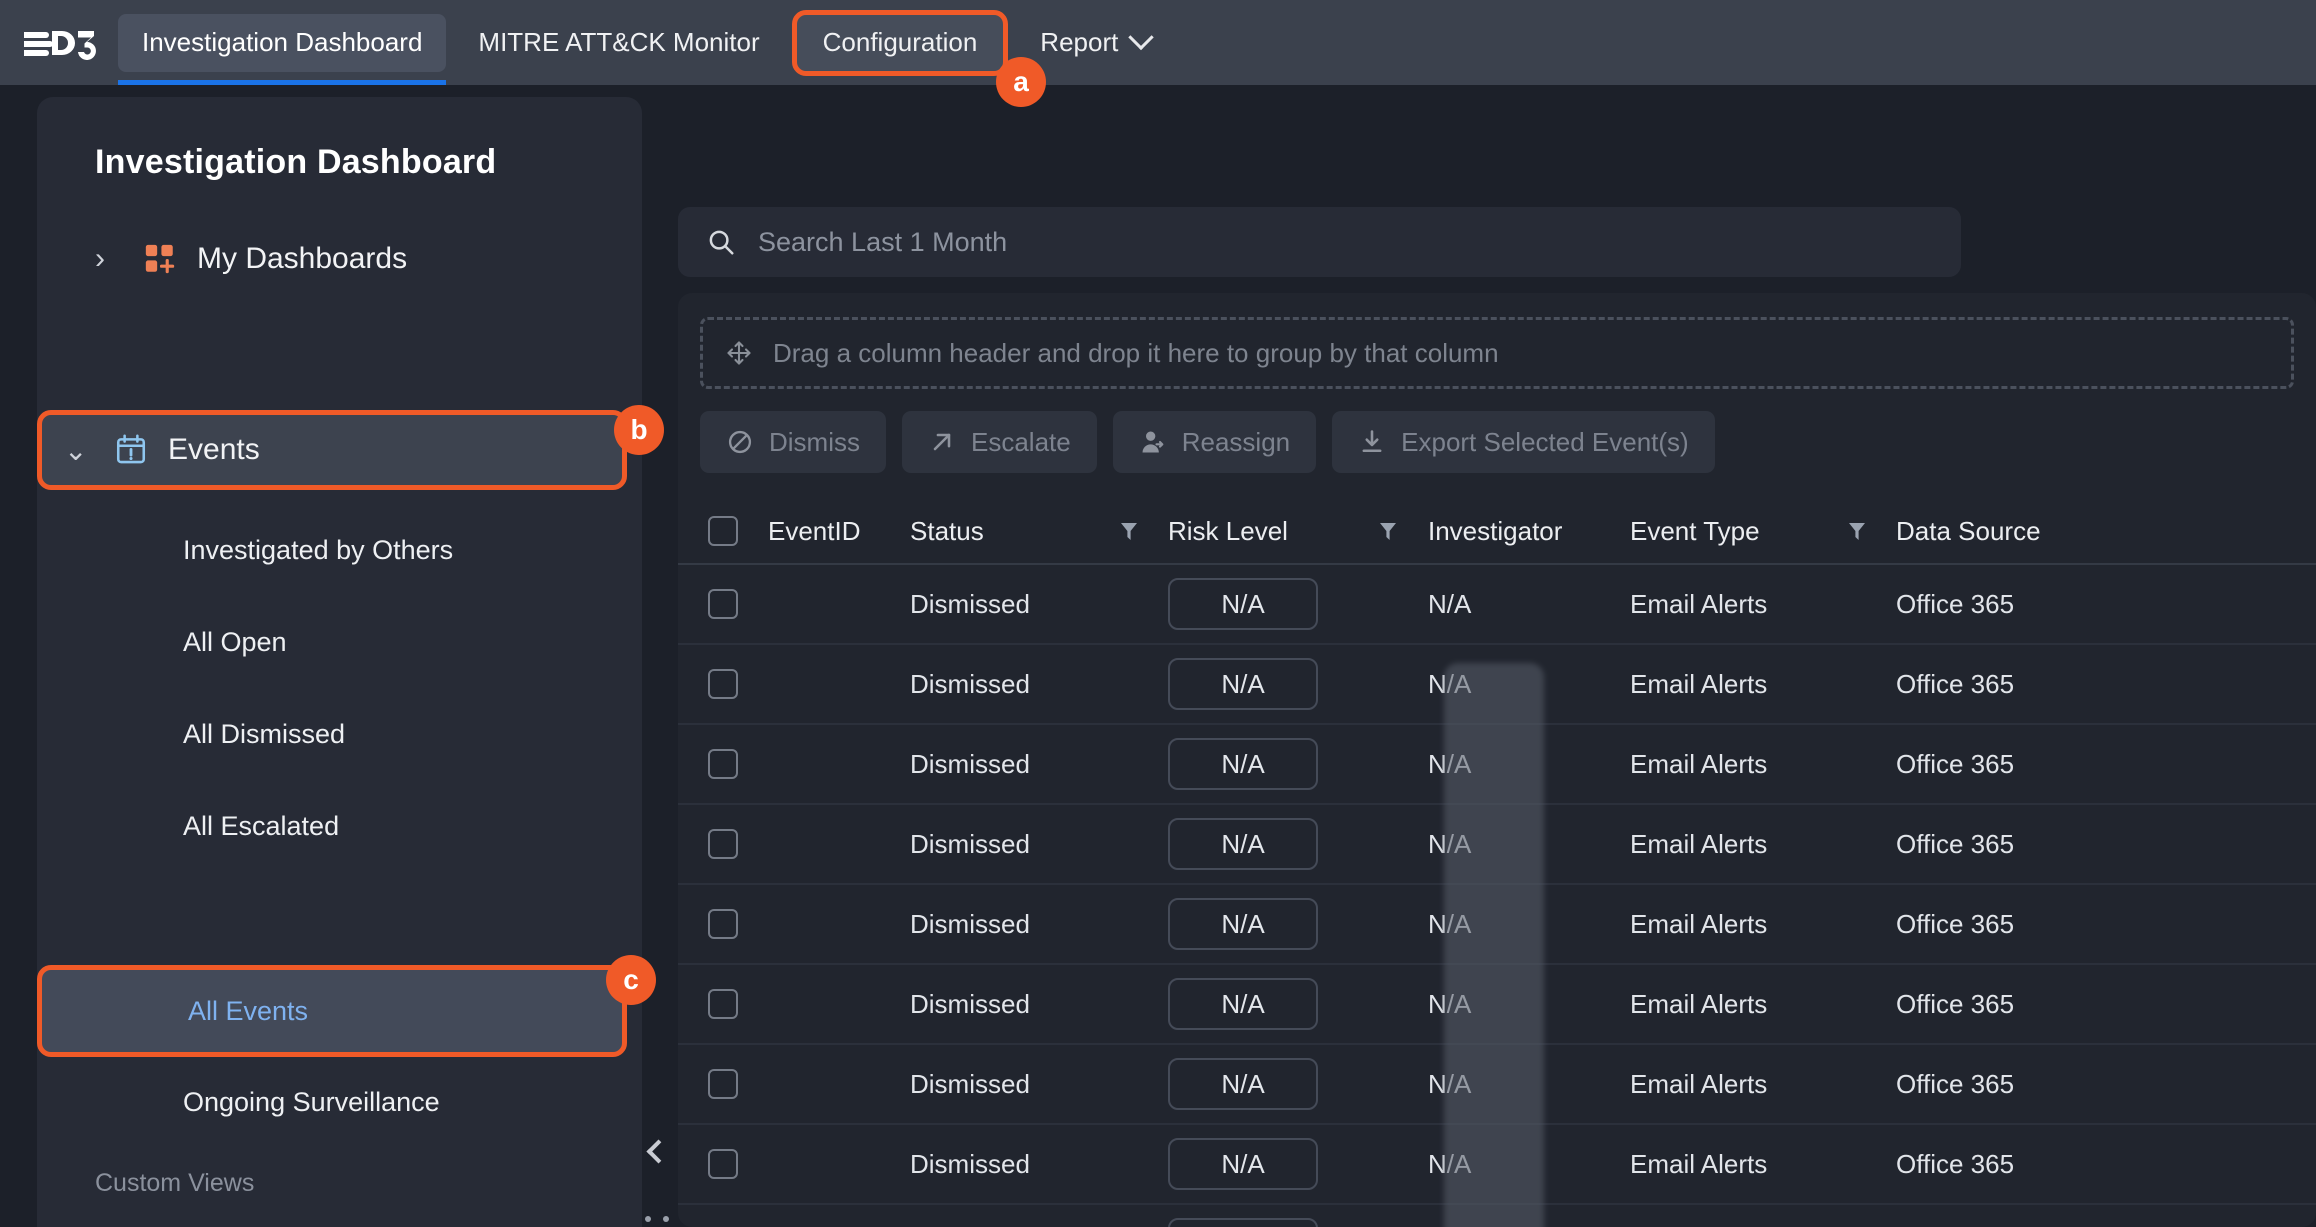 This screenshot has height=1227, width=2316. What do you see at coordinates (1529, 531) in the screenshot?
I see `column-header-investigator: Investigator` at bounding box center [1529, 531].